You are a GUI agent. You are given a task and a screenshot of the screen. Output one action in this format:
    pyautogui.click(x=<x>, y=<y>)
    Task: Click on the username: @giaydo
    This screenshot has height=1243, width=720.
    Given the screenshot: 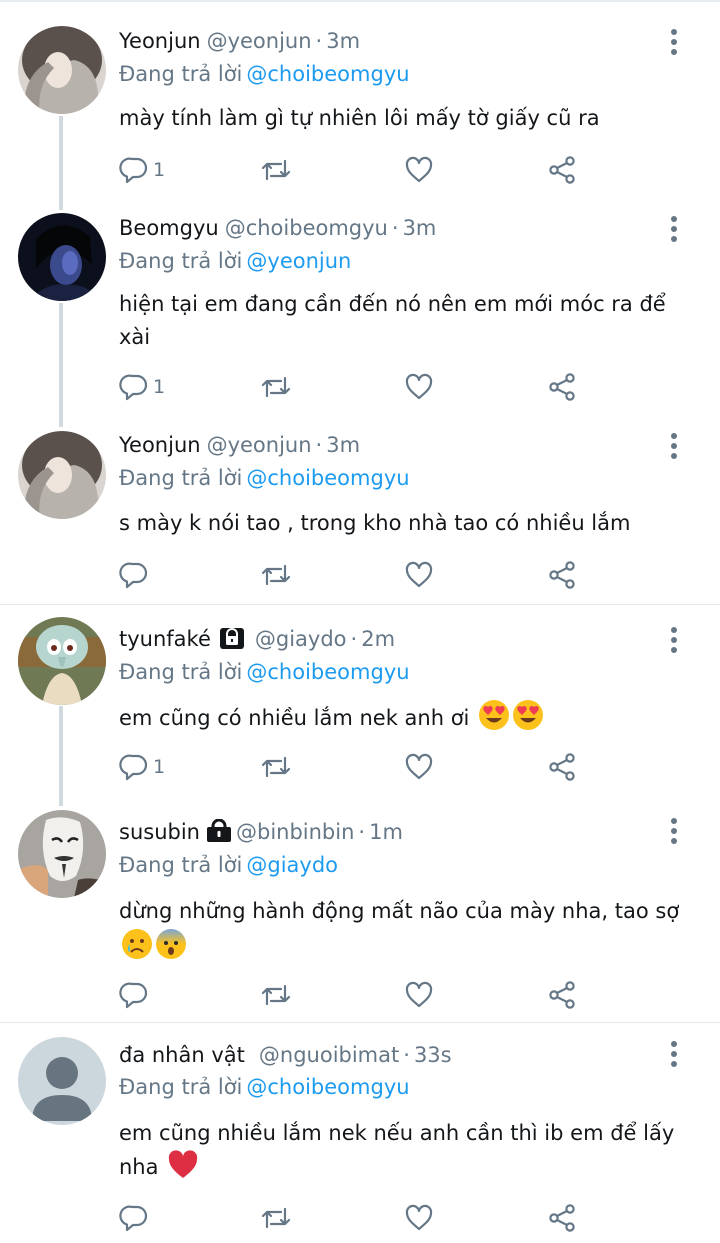 What is the action you would take?
    pyautogui.click(x=301, y=639)
    